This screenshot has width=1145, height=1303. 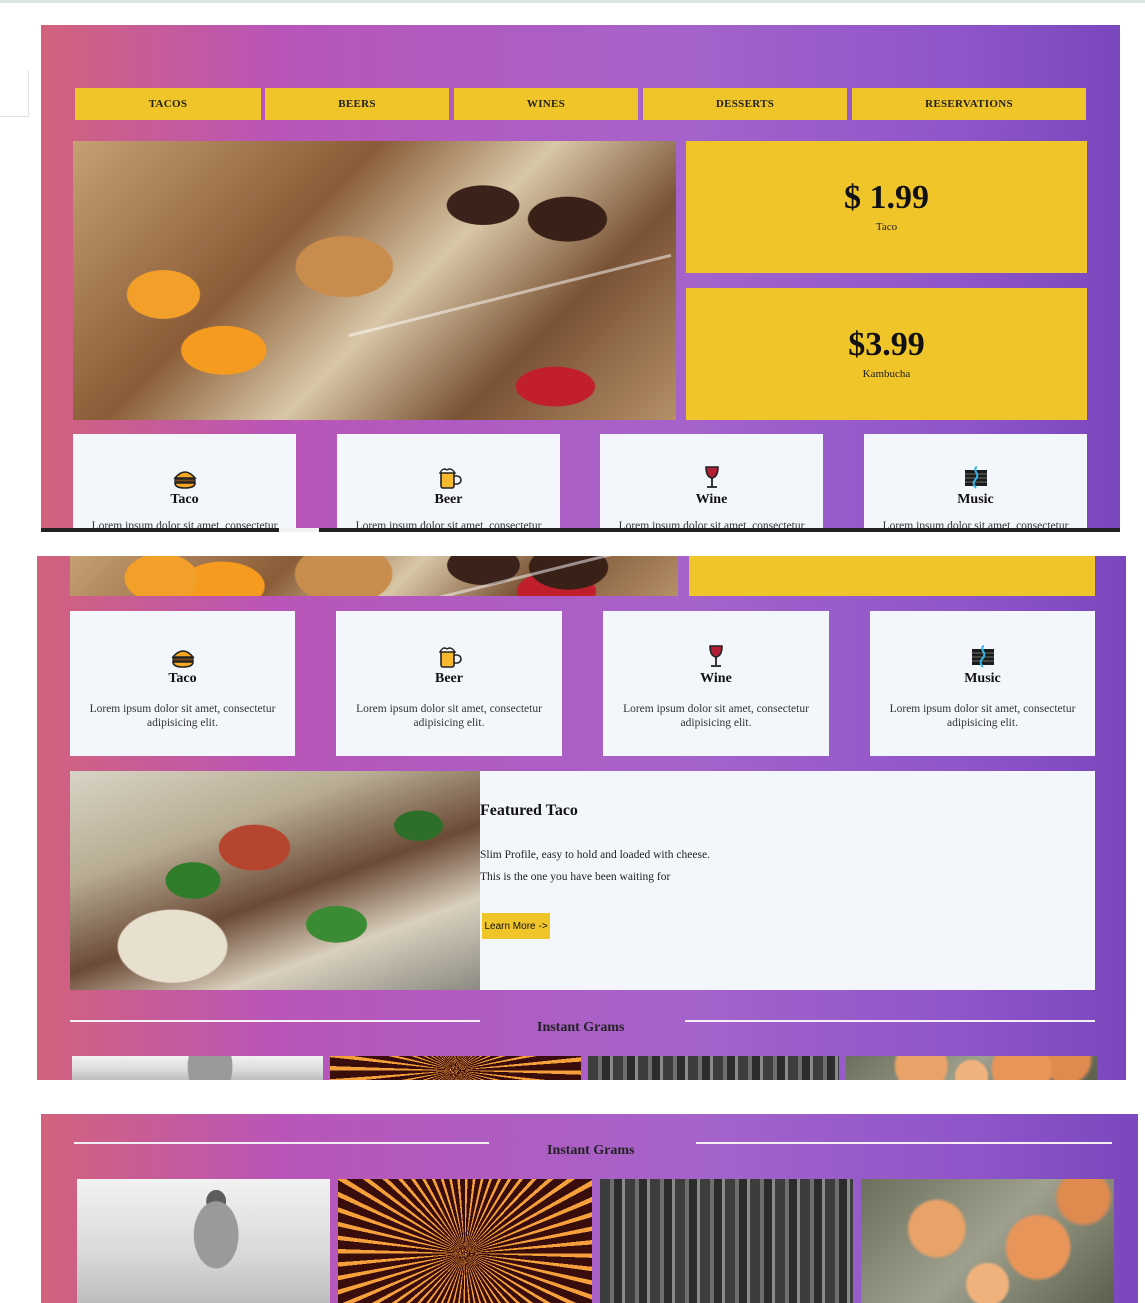 I want to click on price-box-taco: $ 1.99 Taco, so click(x=886, y=207).